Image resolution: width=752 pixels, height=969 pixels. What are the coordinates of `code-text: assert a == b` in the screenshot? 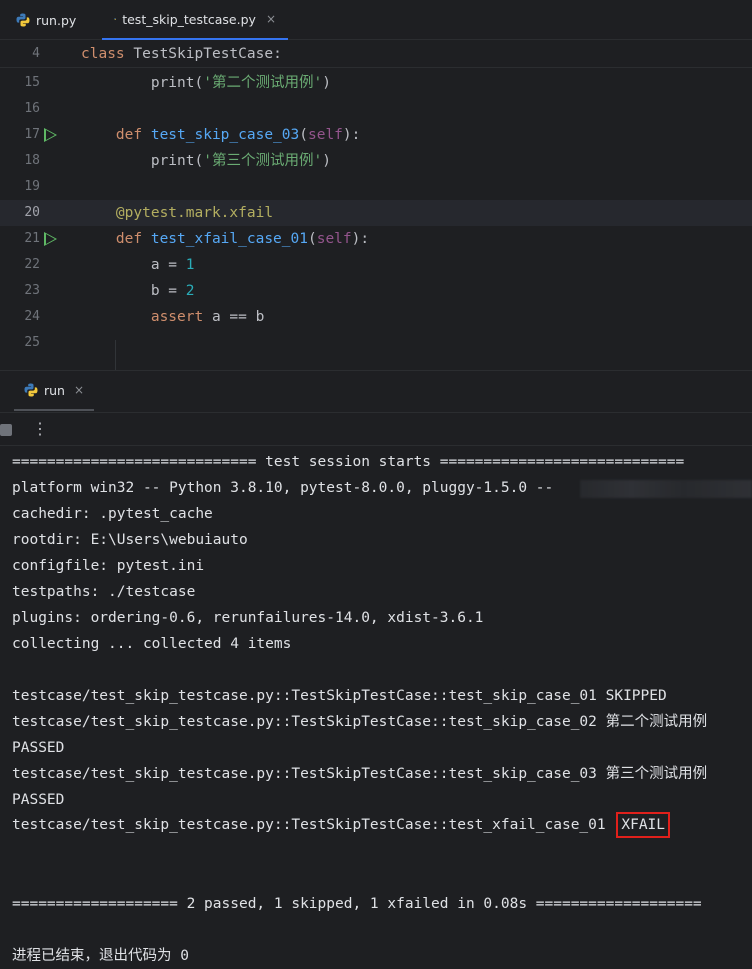 It's located at (173, 317).